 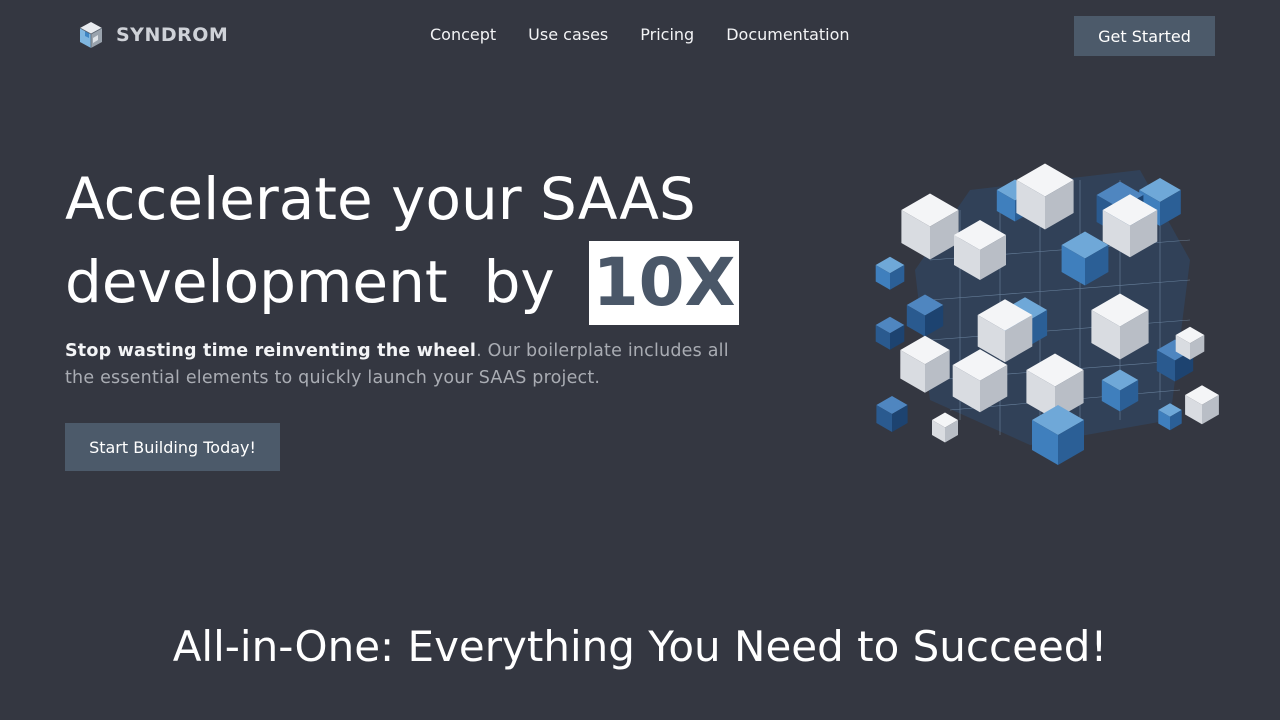 I want to click on hero-title: Accelerate your SAAS development by 10X, so click(x=435, y=241).